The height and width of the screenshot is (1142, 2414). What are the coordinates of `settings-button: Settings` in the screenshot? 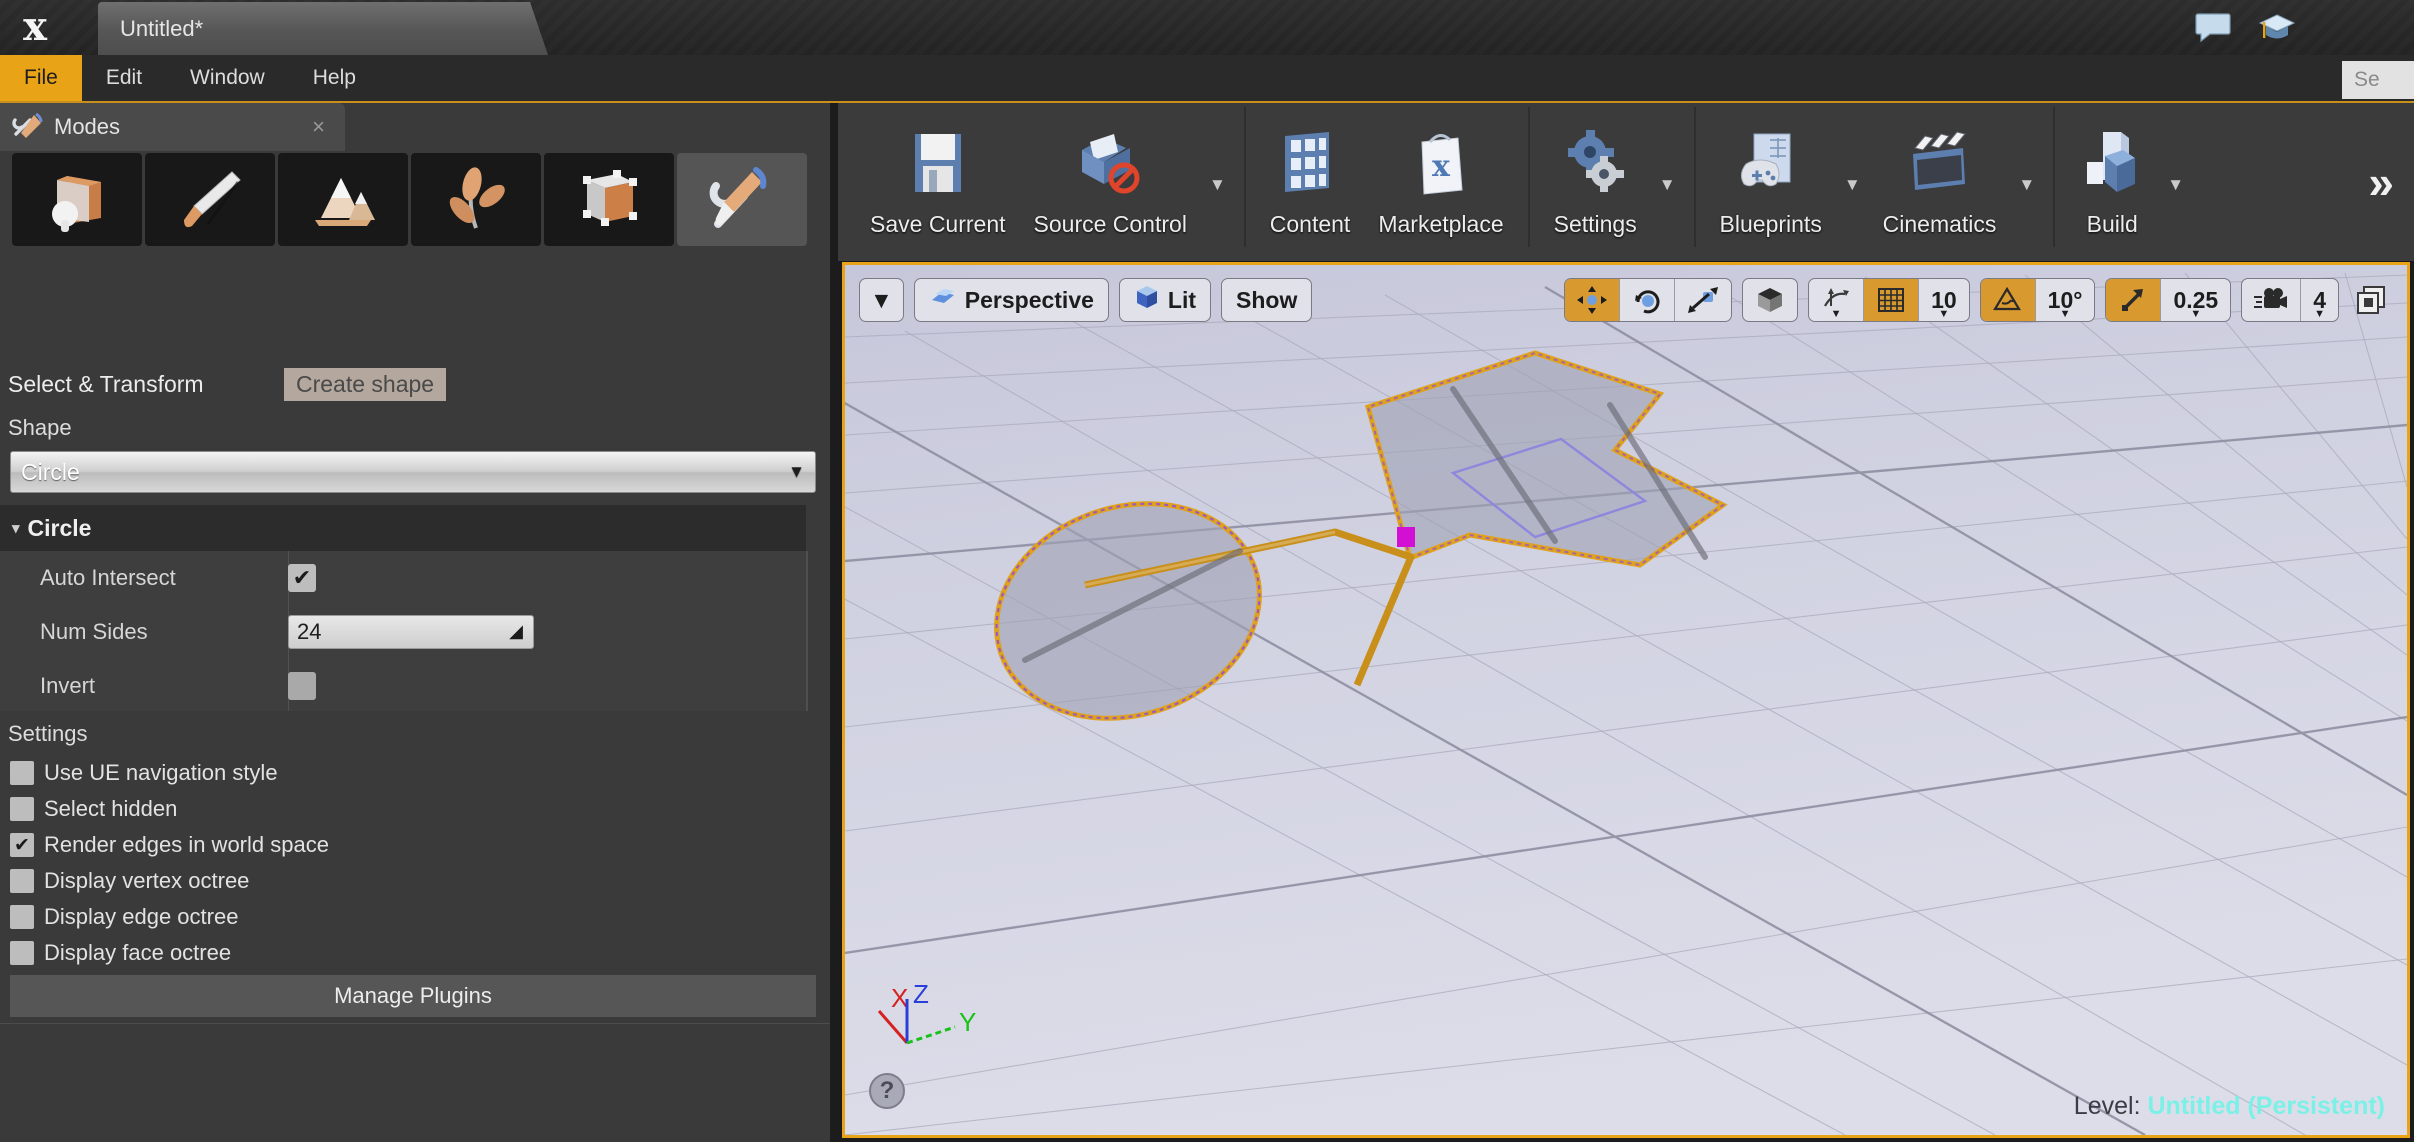 It's located at (1595, 170).